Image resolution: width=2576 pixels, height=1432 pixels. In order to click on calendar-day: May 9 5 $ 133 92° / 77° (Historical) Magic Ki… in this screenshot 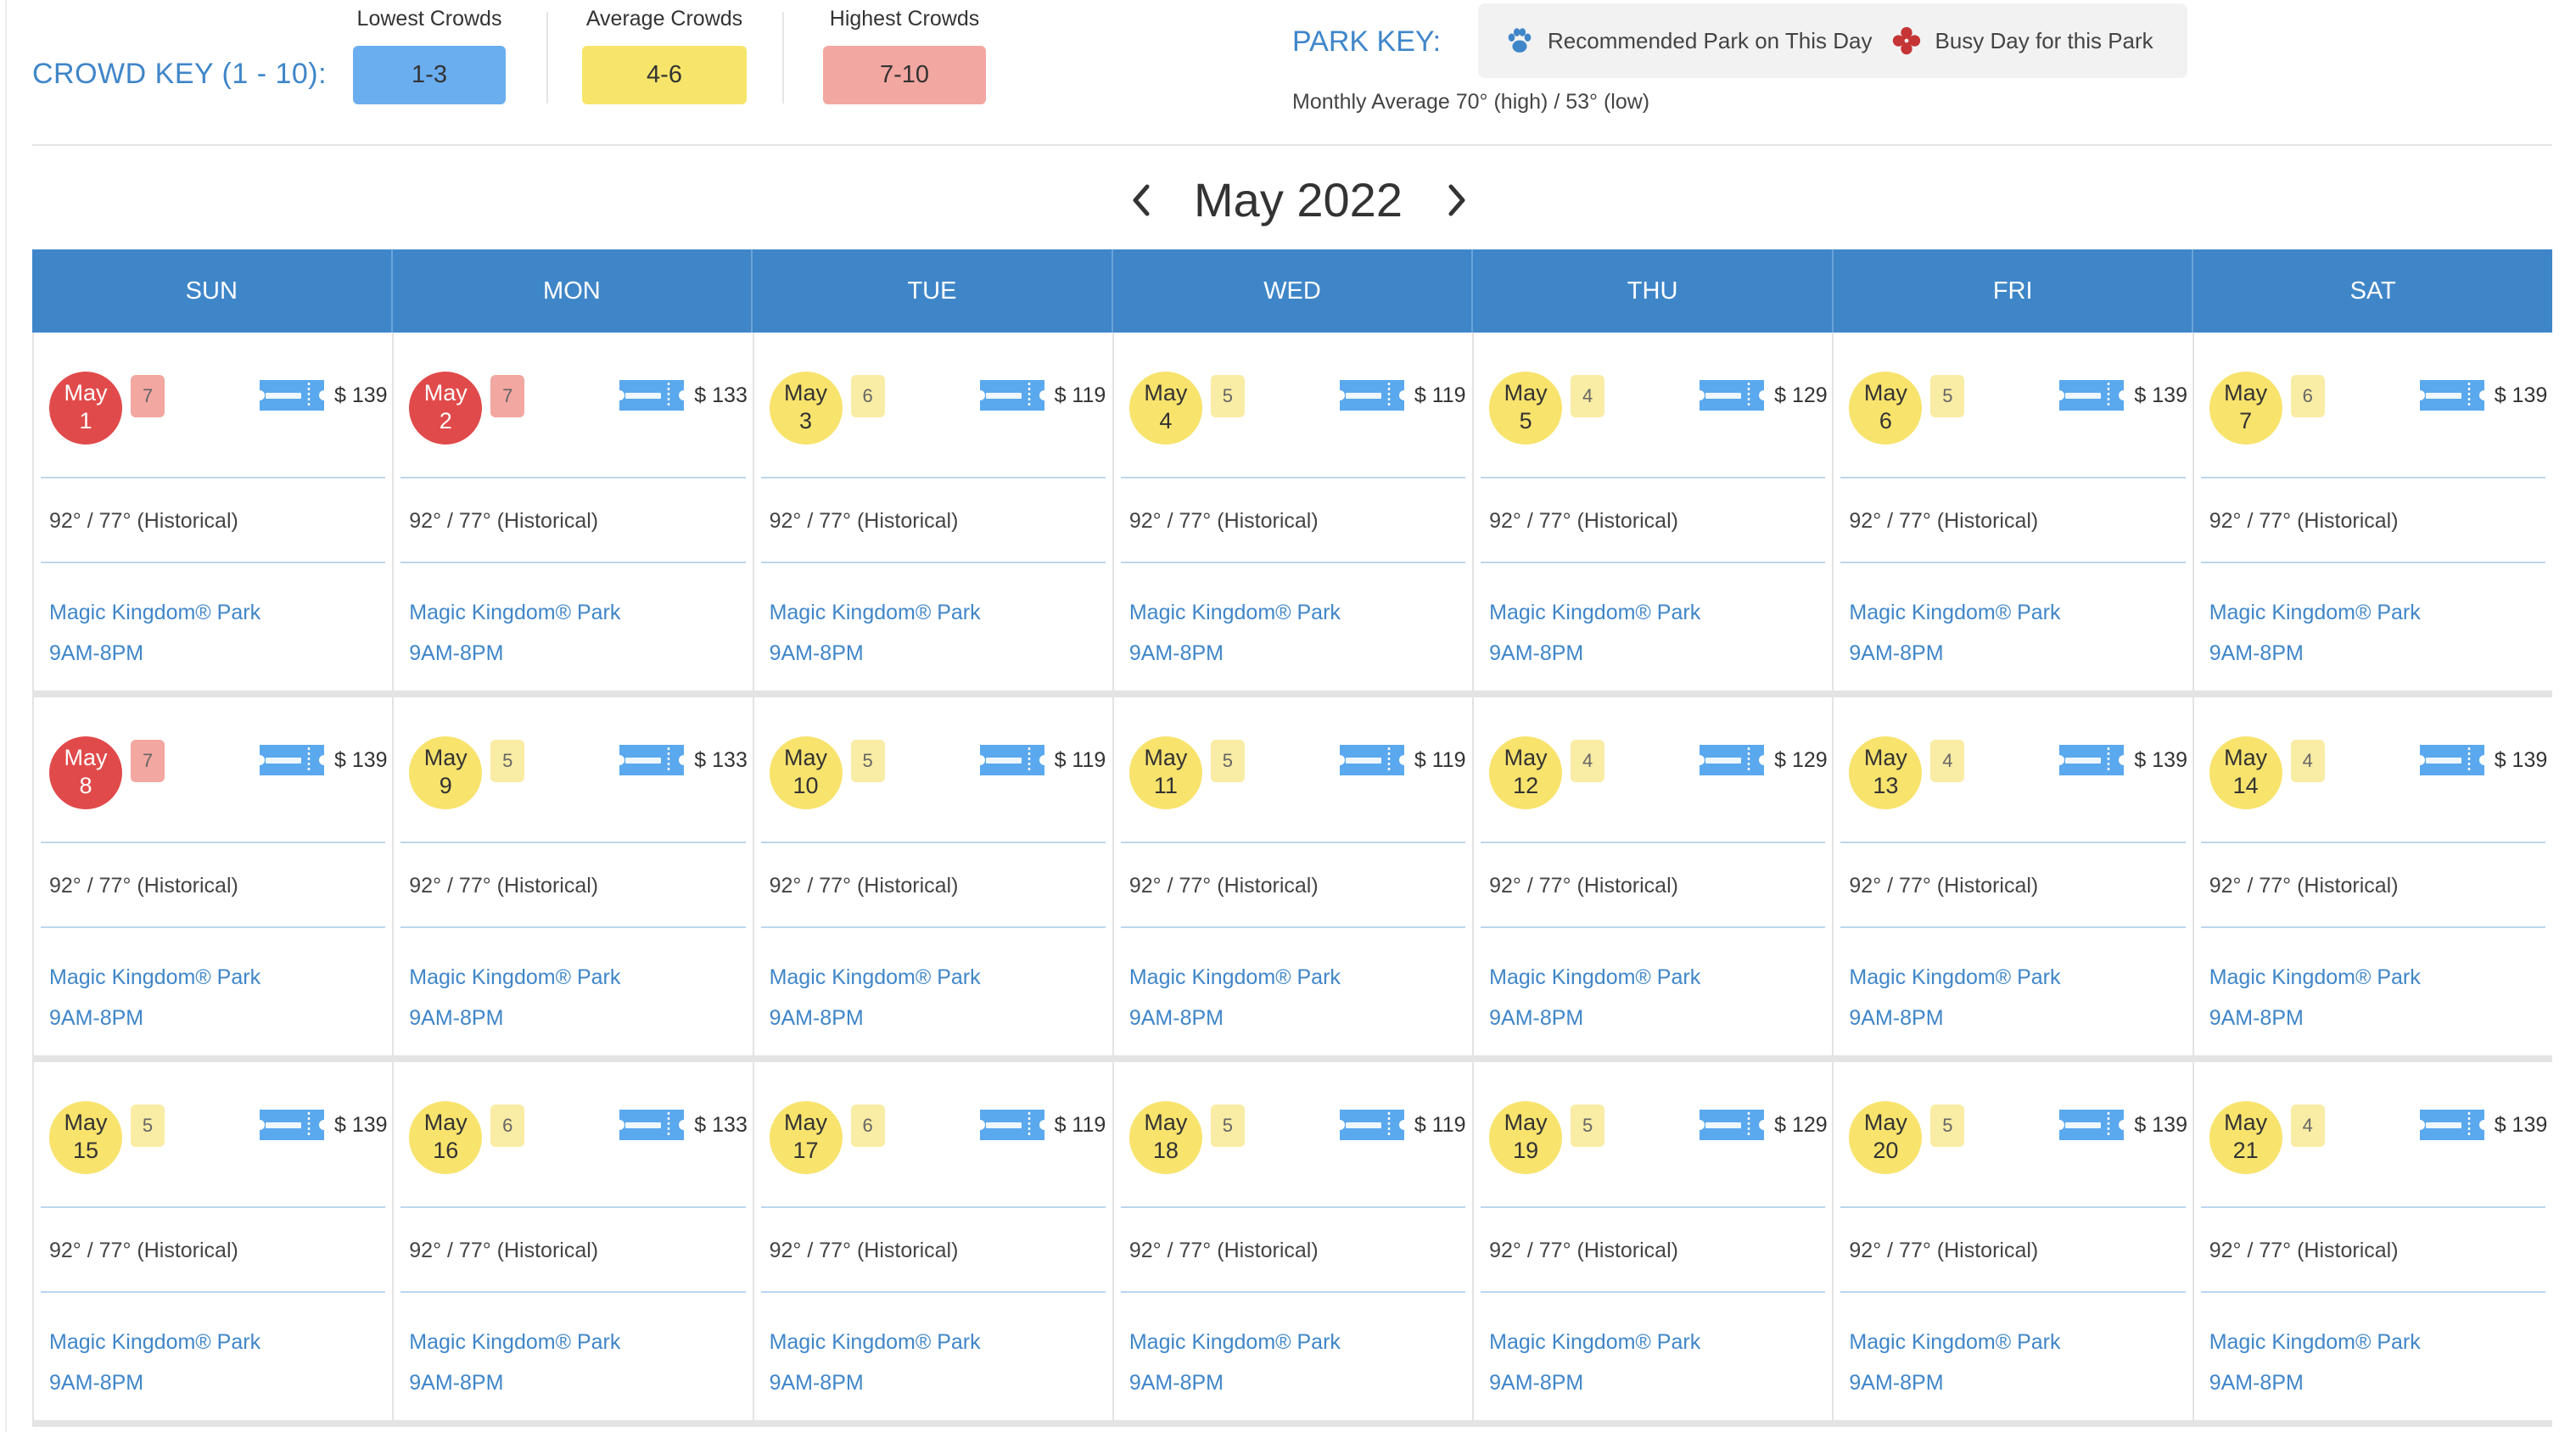, I will do `click(574, 876)`.